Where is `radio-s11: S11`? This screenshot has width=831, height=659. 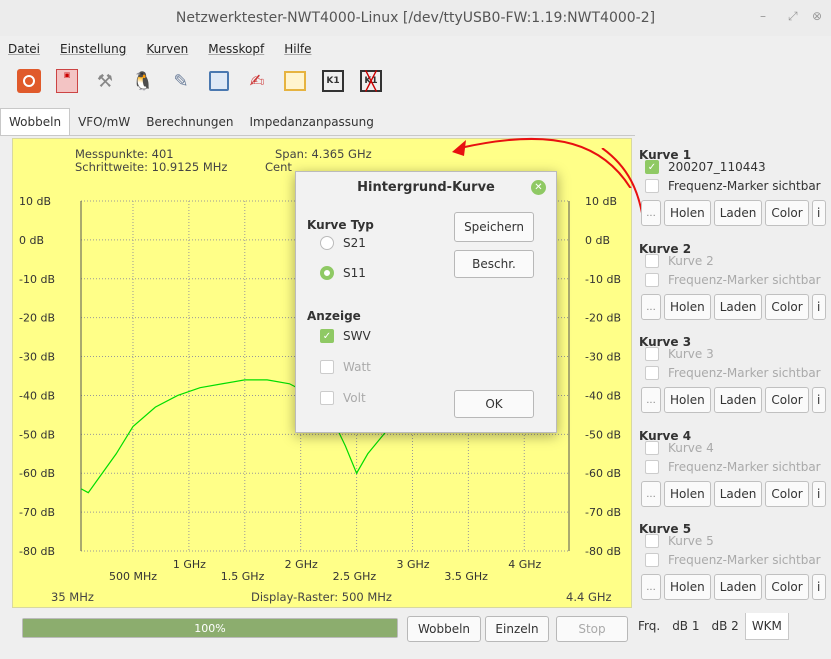 radio-s11: S11 is located at coordinates (343, 273).